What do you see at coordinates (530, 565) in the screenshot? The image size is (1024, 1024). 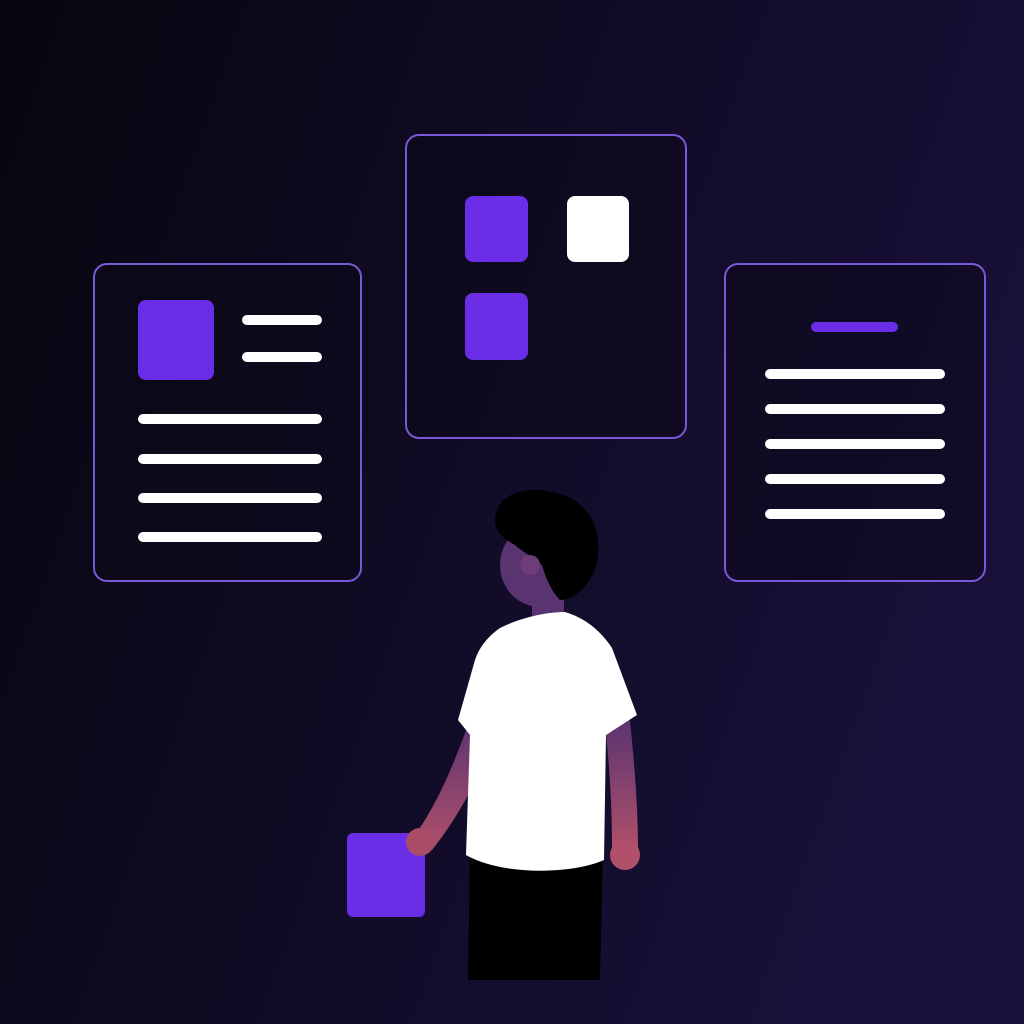 I see `ear` at bounding box center [530, 565].